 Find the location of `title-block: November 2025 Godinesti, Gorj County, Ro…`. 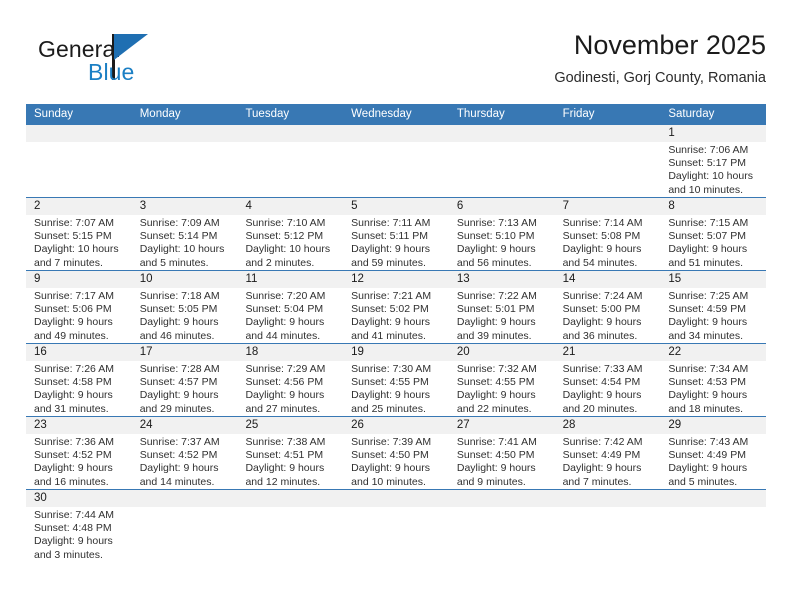

title-block: November 2025 Godinesti, Gorj County, Ro… is located at coordinates (516, 58).